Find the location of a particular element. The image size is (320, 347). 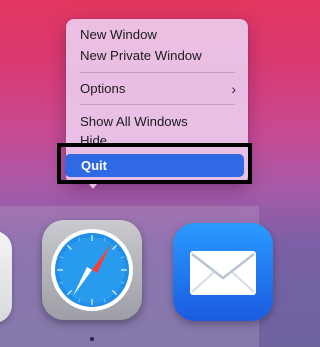

menu-item-hide: Hide is located at coordinates (157, 138).